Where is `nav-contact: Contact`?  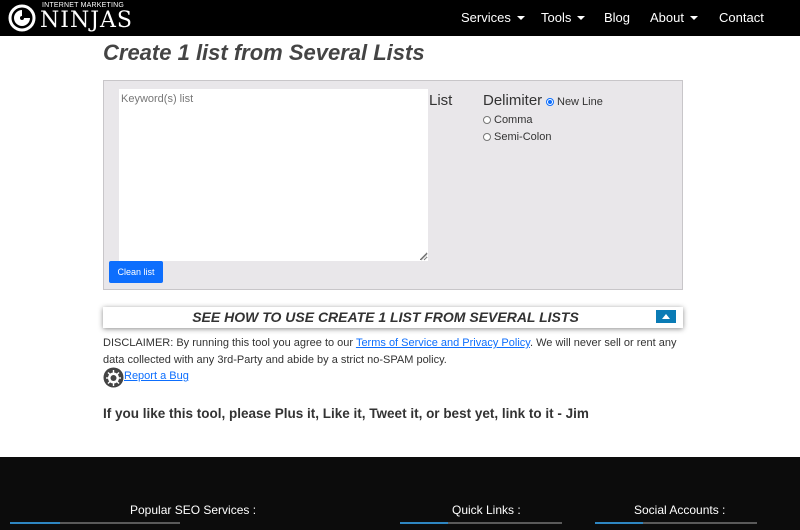
nav-contact: Contact is located at coordinates (741, 17).